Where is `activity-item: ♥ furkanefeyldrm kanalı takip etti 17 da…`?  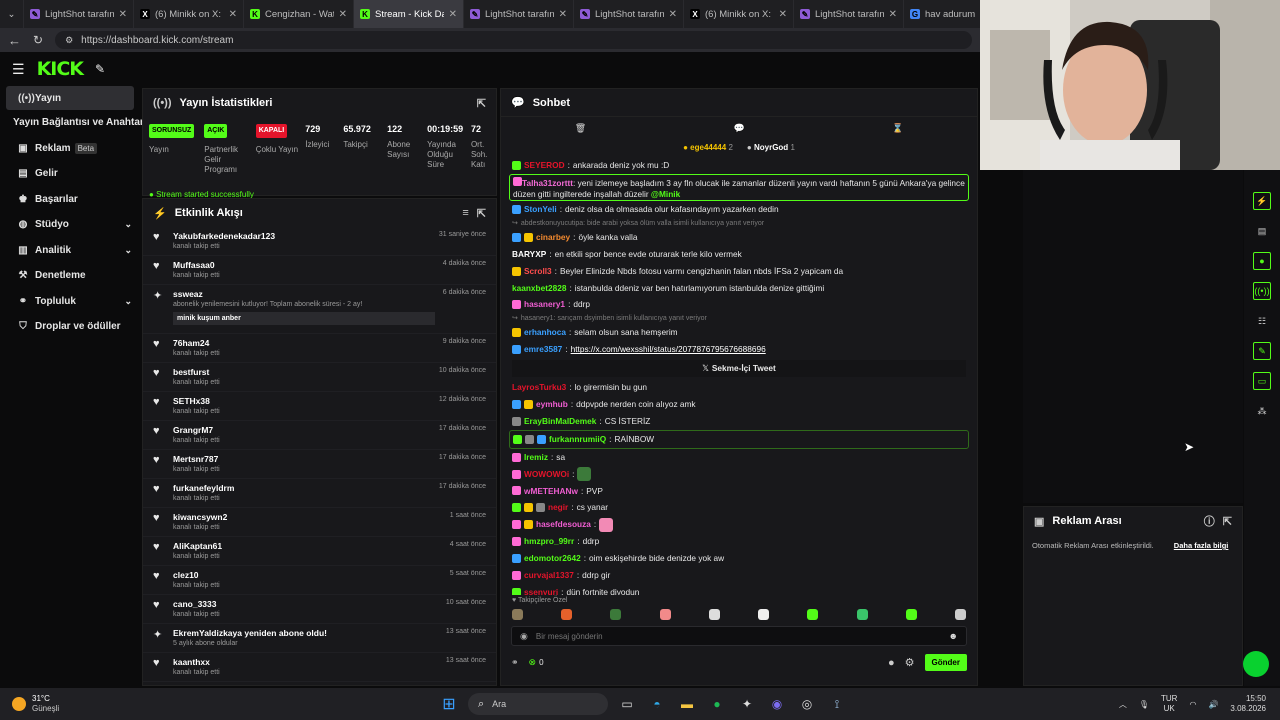 activity-item: ♥ furkanefeyldrm kanalı takip etti 17 da… is located at coordinates (319, 493).